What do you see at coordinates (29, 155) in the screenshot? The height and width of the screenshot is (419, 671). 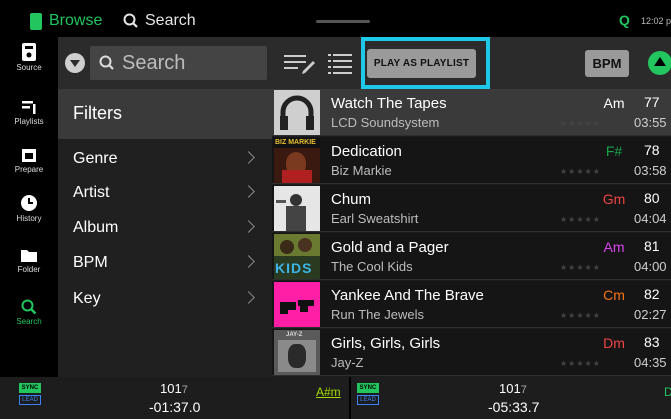 I see `prepare-icon` at bounding box center [29, 155].